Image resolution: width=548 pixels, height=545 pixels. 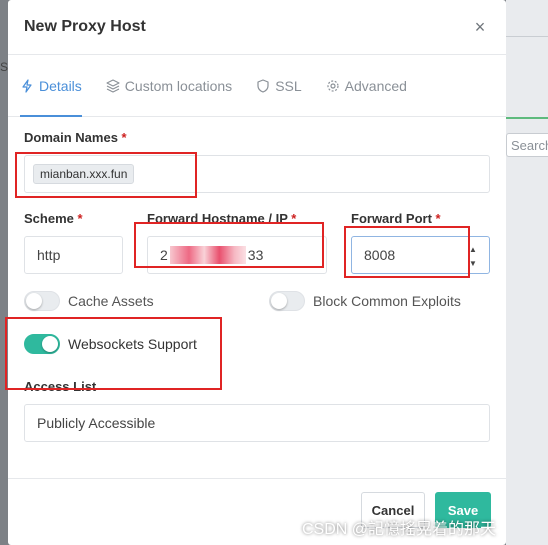 I want to click on block-exploits-label: Block Common Exploits, so click(x=387, y=301).